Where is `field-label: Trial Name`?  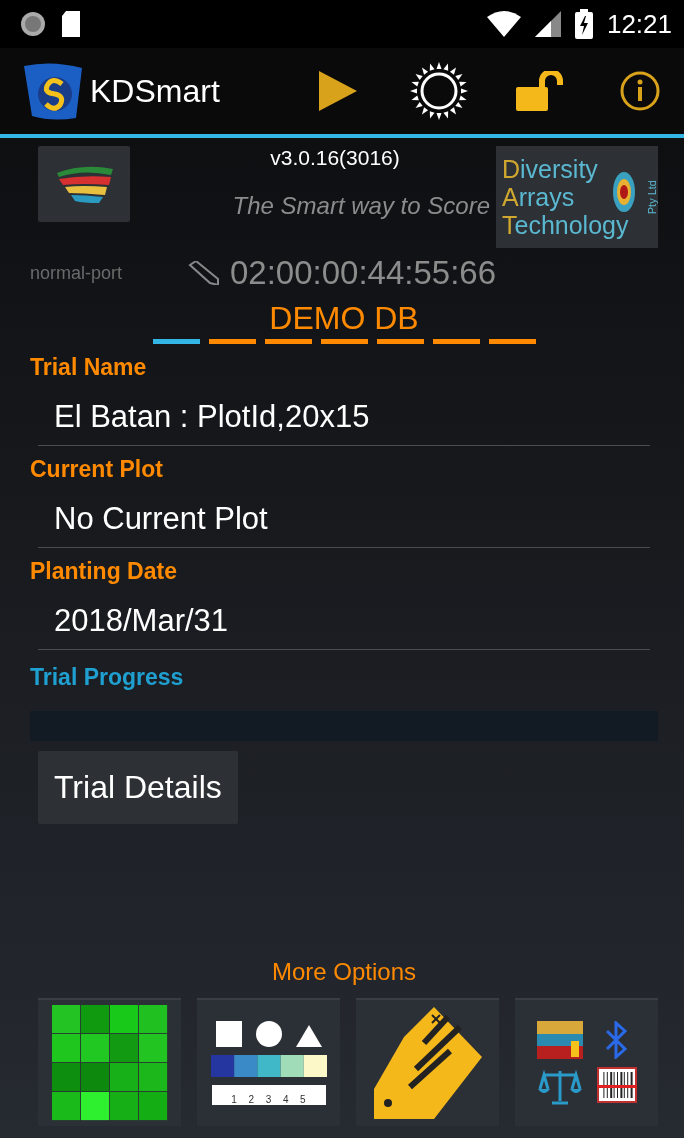
field-label: Trial Name is located at coordinates (89, 367).